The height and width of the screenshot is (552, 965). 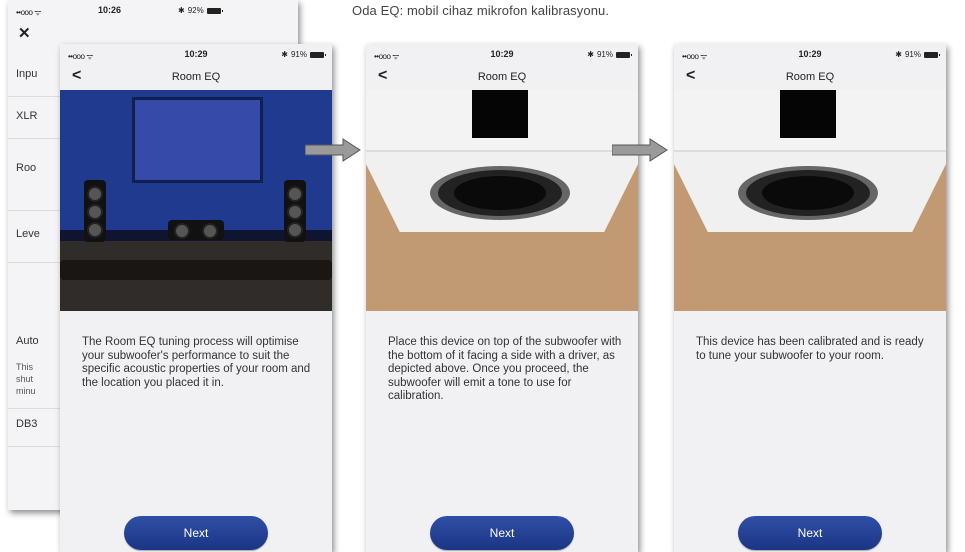 I want to click on auto-desc-line: minu, so click(x=26, y=391).